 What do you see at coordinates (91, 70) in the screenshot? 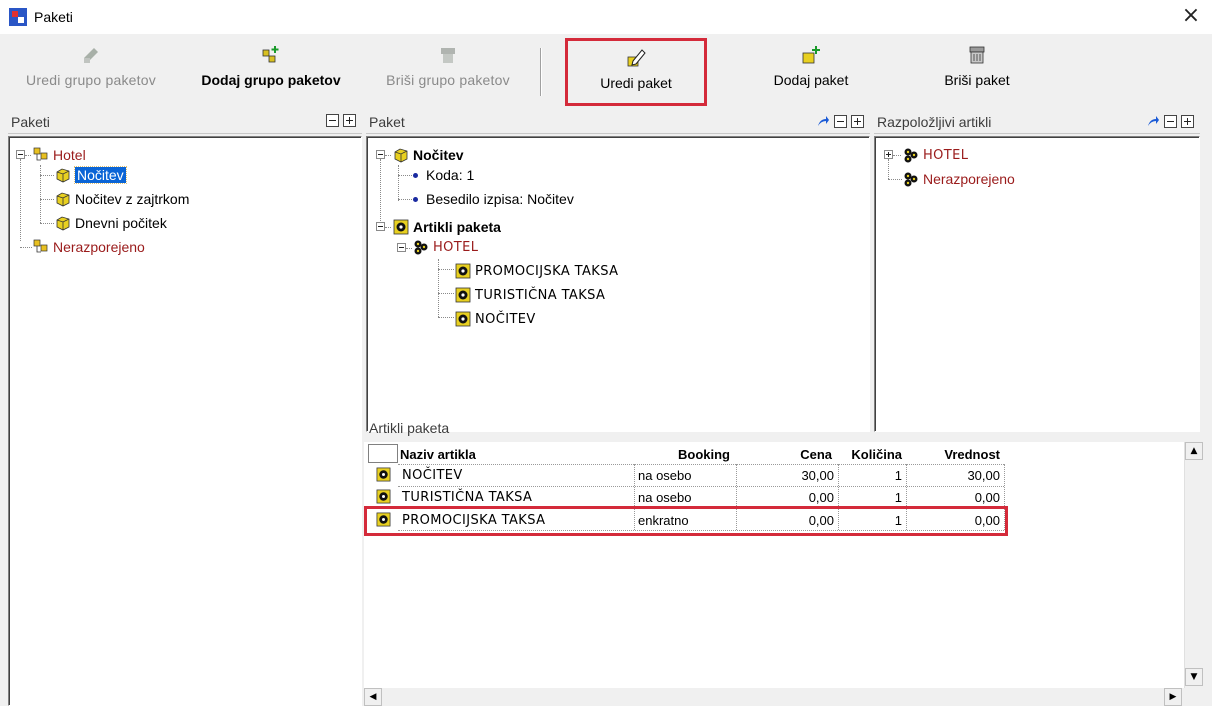
I see `edit-group-button: Uredi grupo paketov` at bounding box center [91, 70].